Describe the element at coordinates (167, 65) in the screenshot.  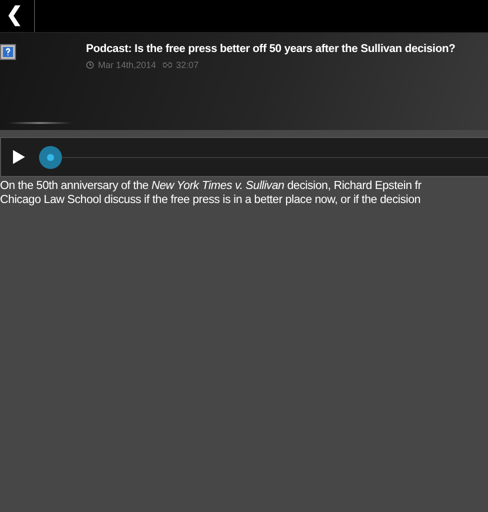
I see `link-icon` at that location.